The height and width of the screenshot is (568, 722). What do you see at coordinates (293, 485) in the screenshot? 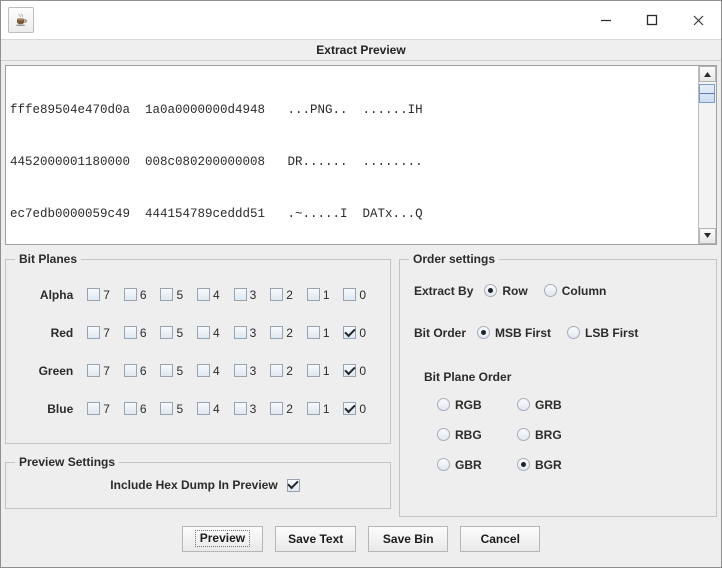
I see `include-hex-dump-checkbox` at bounding box center [293, 485].